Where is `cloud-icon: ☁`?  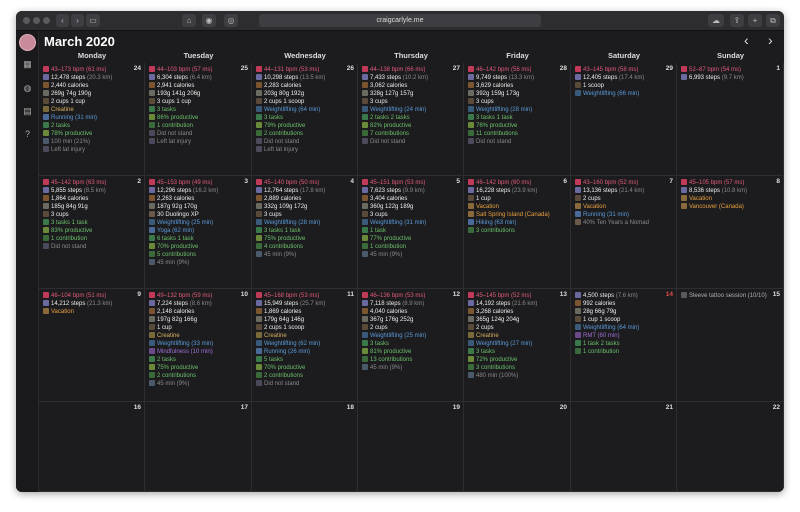 cloud-icon: ☁ is located at coordinates (716, 20).